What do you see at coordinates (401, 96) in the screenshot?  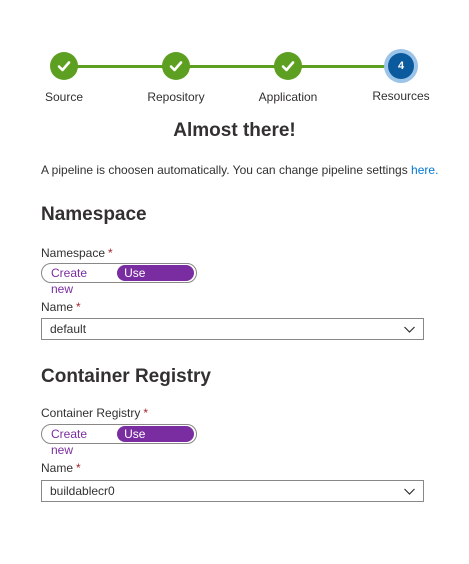 I see `step-label: Resources` at bounding box center [401, 96].